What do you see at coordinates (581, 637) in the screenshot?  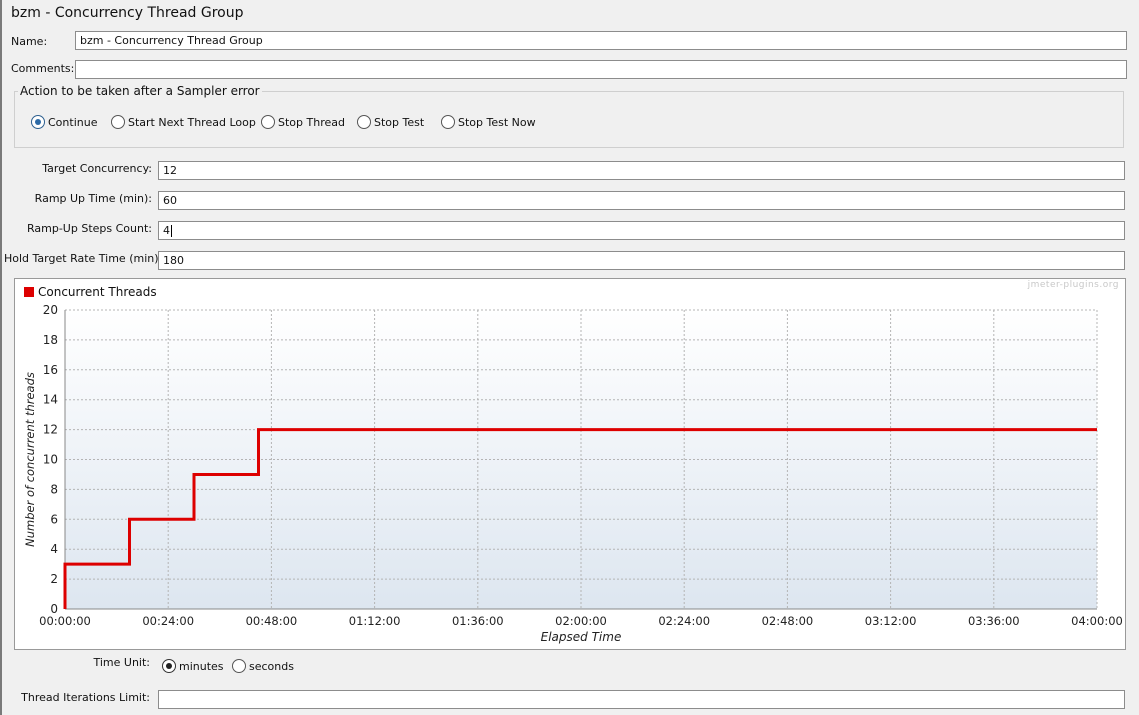 I see `x-axis-title: Elapsed Time` at bounding box center [581, 637].